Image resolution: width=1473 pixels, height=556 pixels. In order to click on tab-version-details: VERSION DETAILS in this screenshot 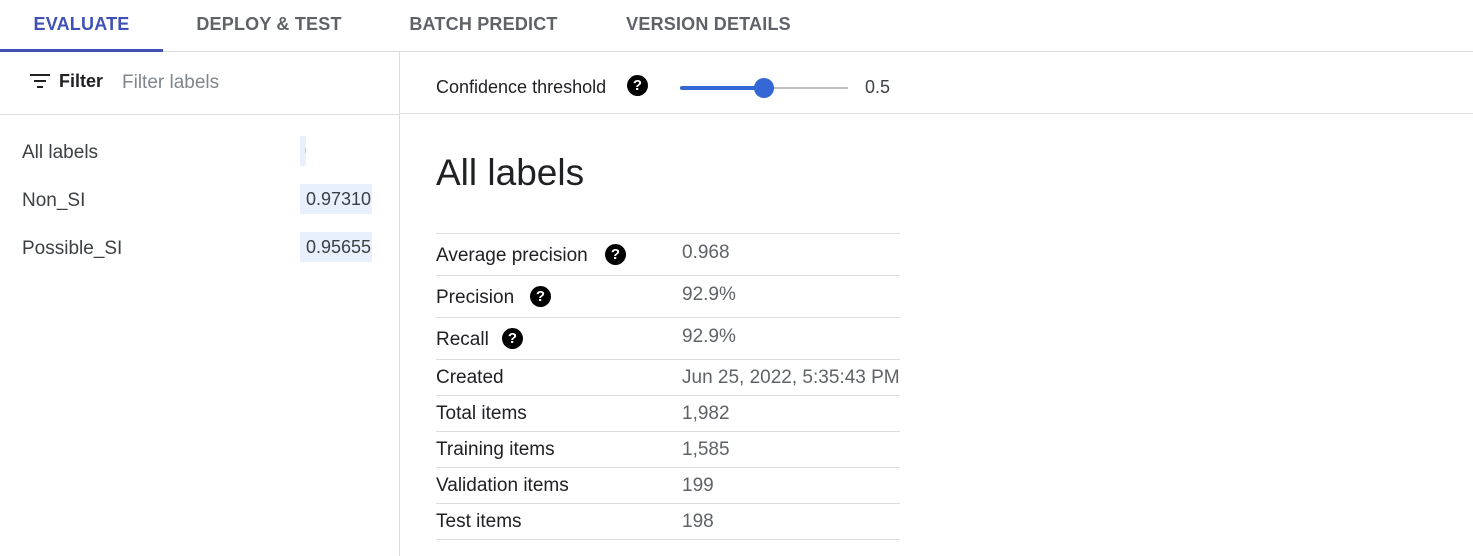, I will do `click(708, 25)`.